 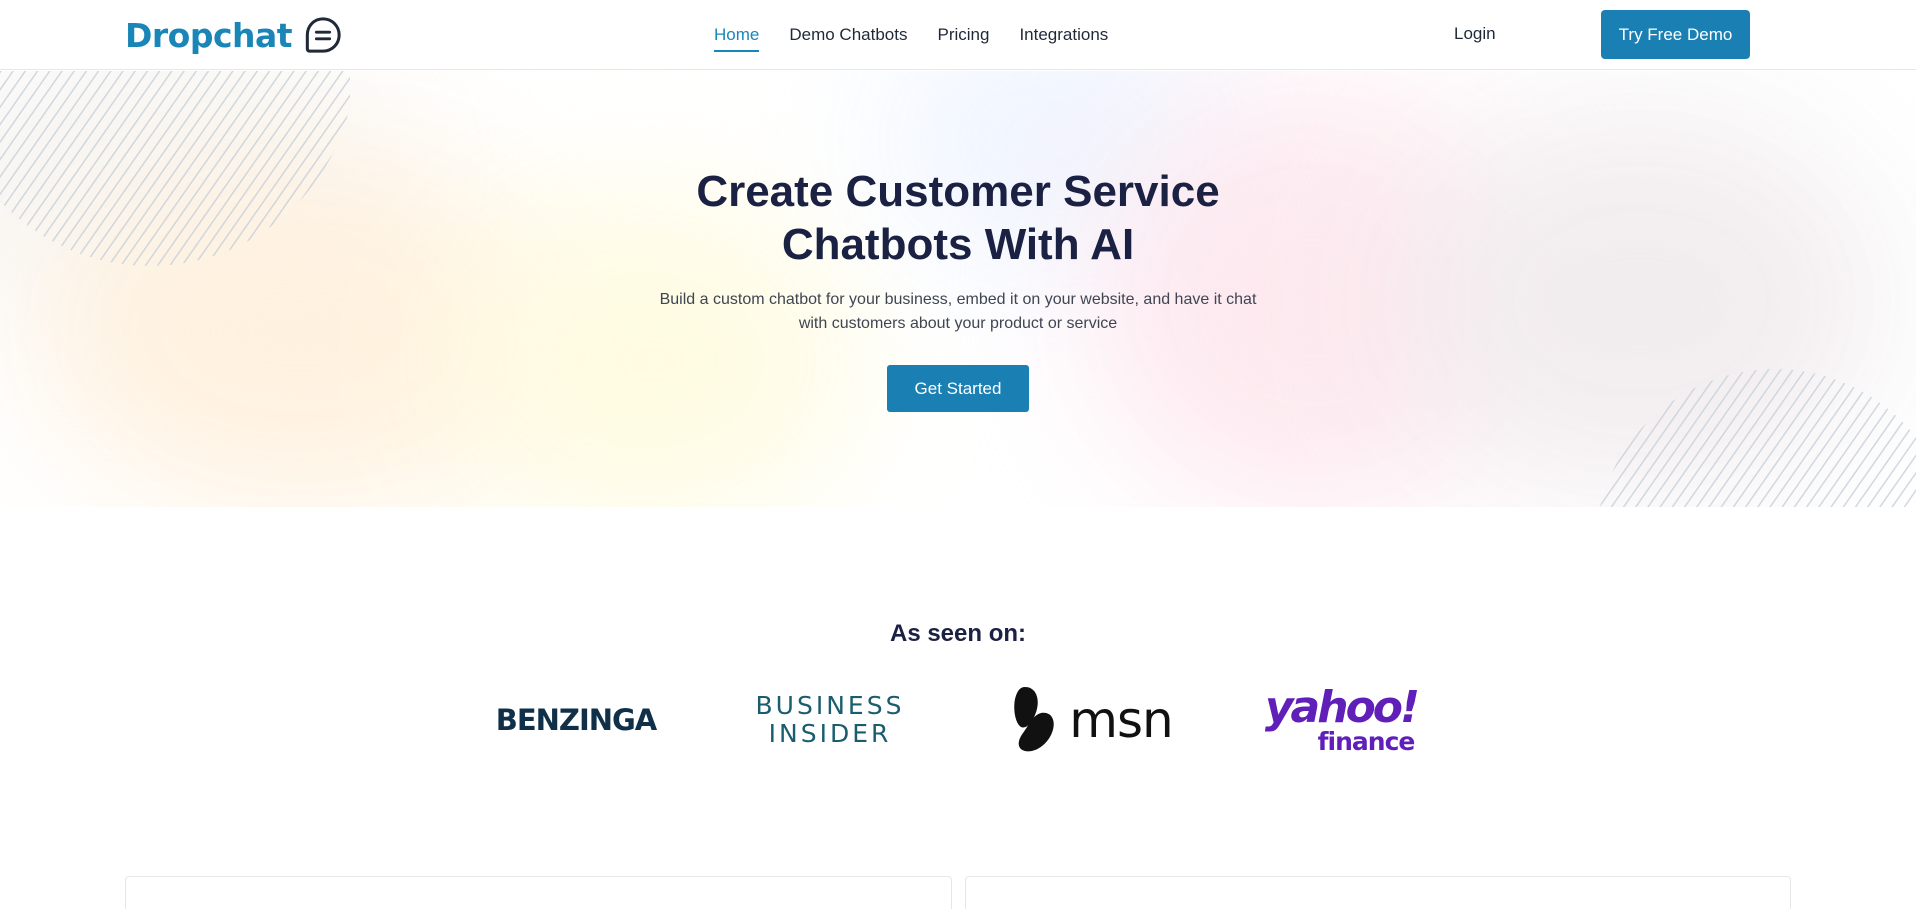 I want to click on business-insider-logo-line: INSIDER, so click(x=830, y=733).